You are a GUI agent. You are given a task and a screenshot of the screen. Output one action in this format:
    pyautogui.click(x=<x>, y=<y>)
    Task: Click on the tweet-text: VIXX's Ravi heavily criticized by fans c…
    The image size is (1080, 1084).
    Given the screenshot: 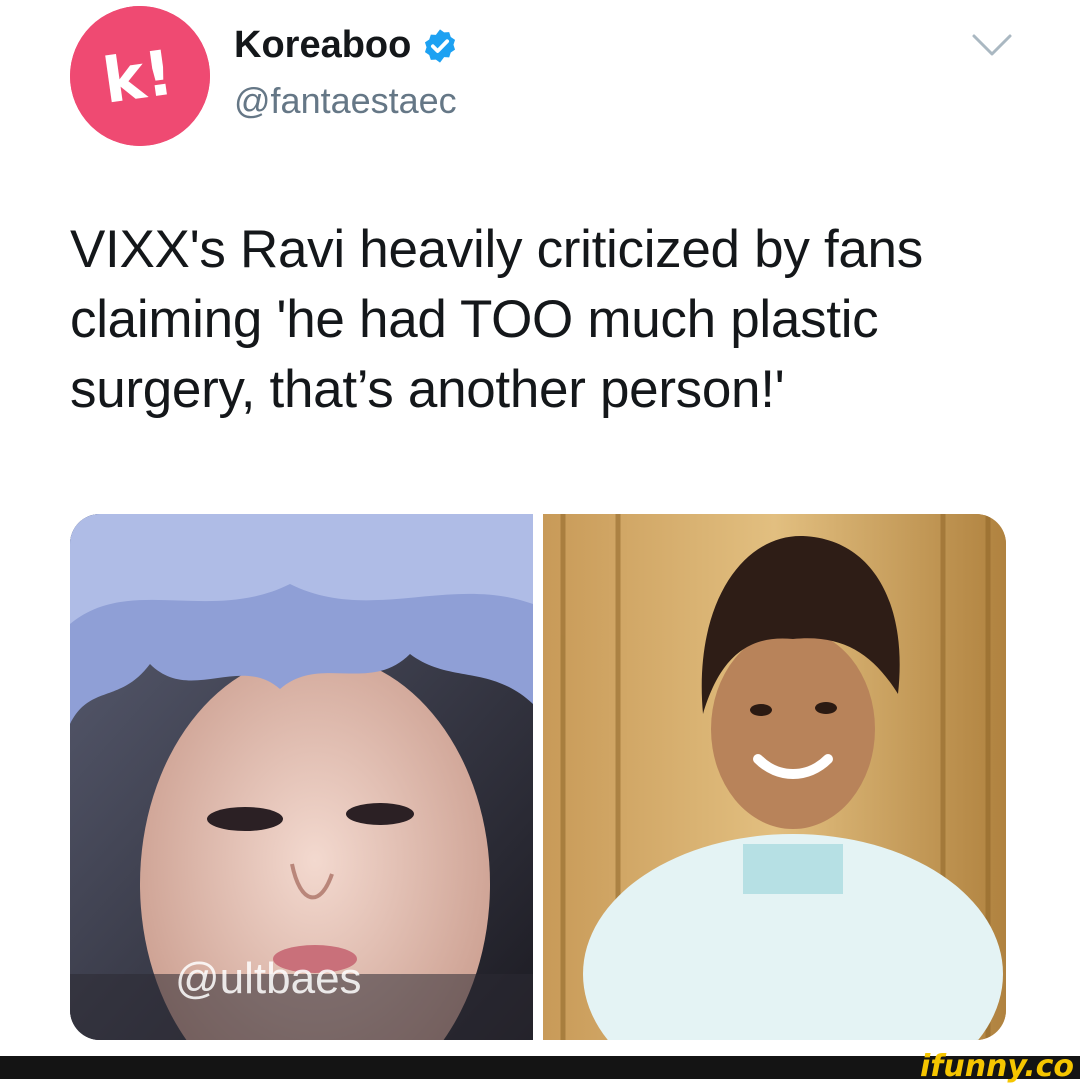 What is the action you would take?
    pyautogui.click(x=496, y=319)
    